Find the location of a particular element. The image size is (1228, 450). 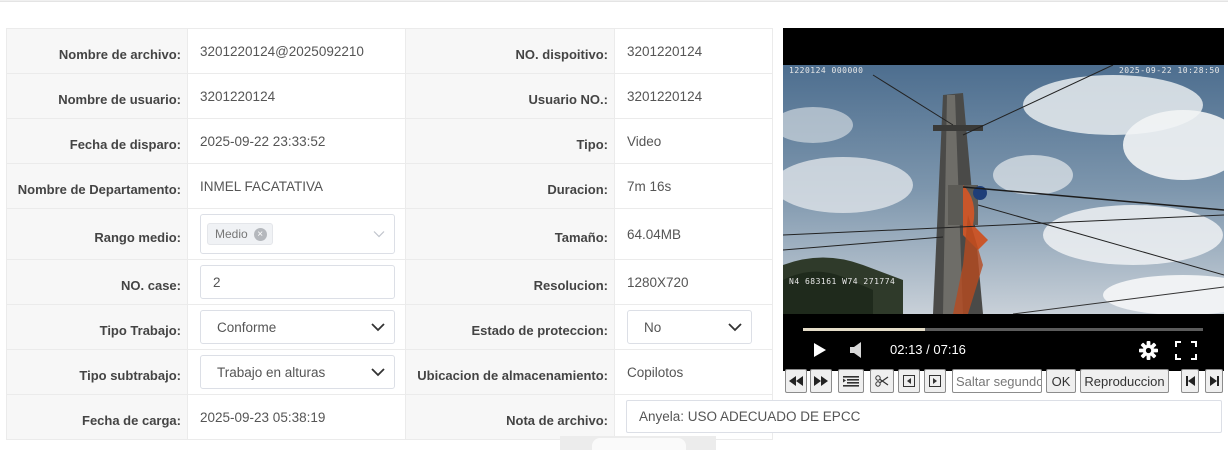

seek-bar is located at coordinates (1003, 329).